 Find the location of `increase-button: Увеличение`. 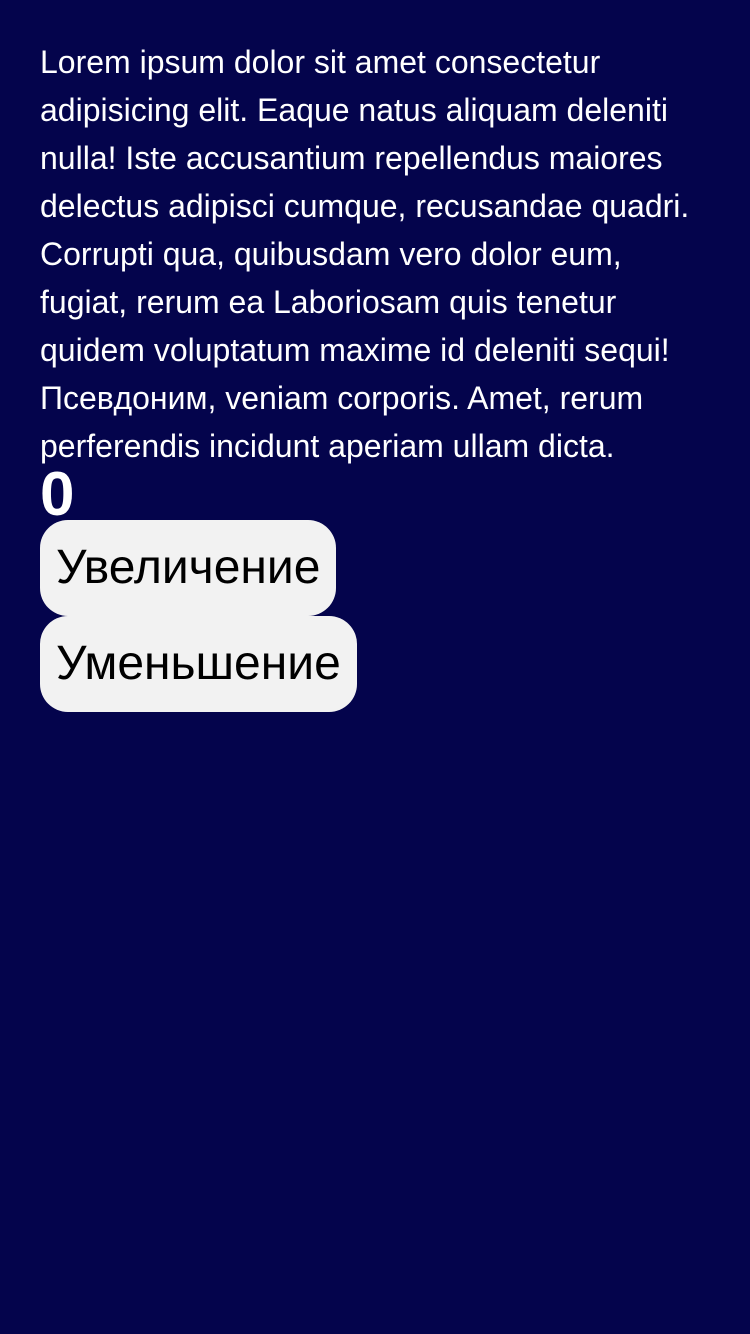

increase-button: Увеличение is located at coordinates (188, 568).